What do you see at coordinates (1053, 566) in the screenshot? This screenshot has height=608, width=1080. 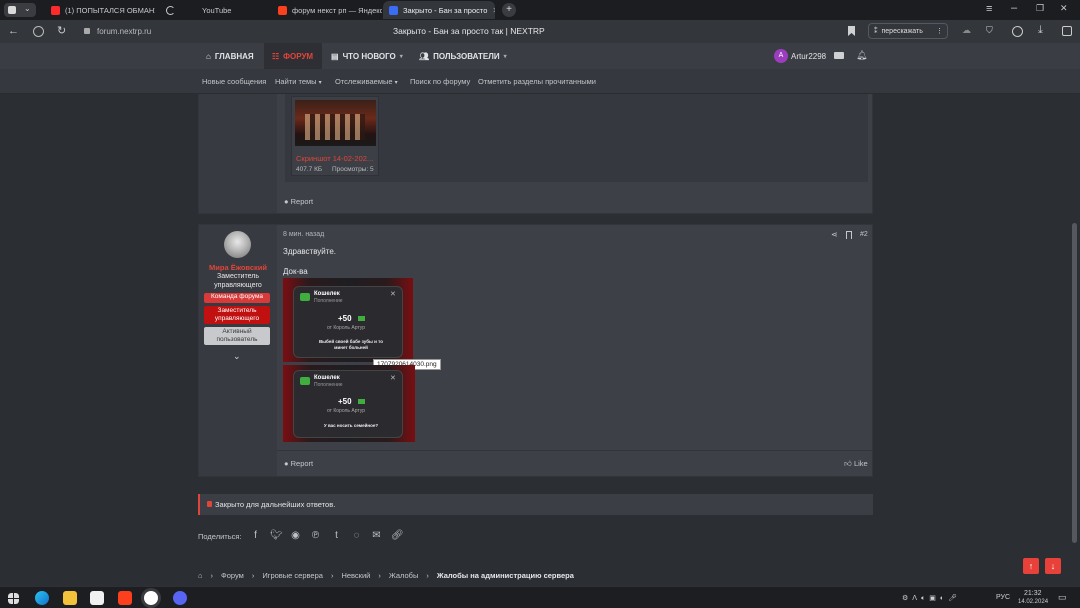 I see `scroll-down-button: ↓` at bounding box center [1053, 566].